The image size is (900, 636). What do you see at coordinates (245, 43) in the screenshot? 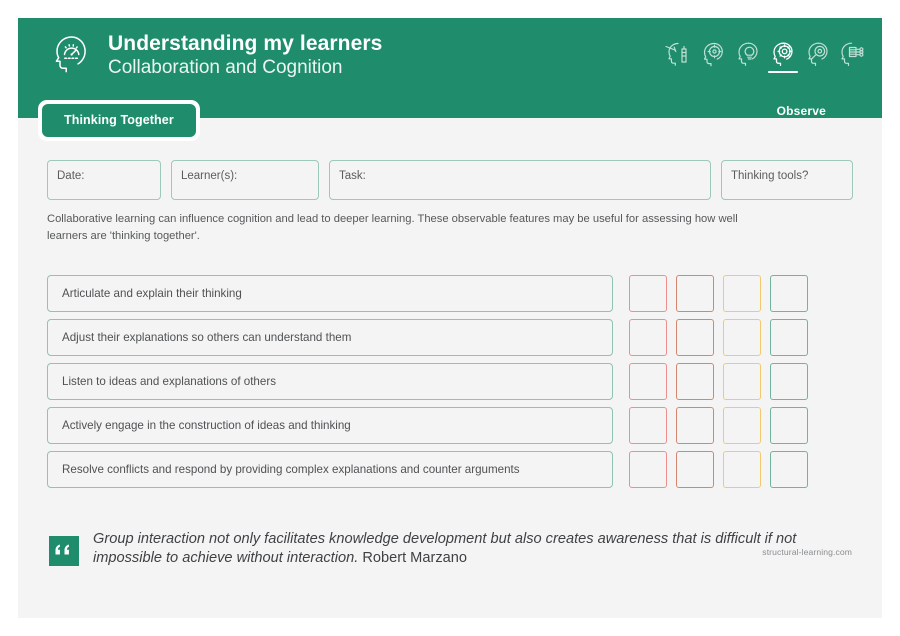
I see `page-title: Understanding my learners` at bounding box center [245, 43].